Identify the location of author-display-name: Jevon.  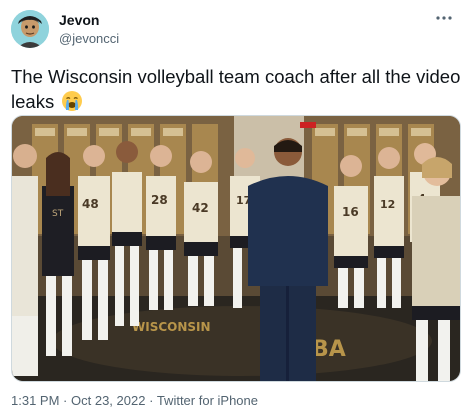
(79, 20).